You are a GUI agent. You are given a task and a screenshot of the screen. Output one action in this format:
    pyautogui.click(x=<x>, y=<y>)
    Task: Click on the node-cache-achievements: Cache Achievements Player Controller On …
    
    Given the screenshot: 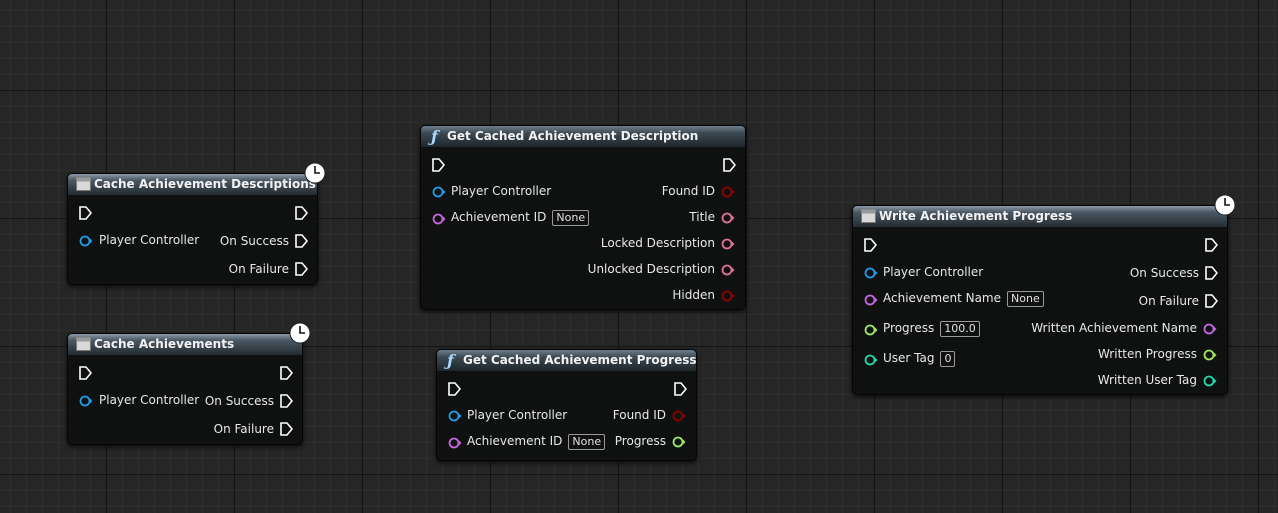 What is the action you would take?
    pyautogui.click(x=185, y=389)
    